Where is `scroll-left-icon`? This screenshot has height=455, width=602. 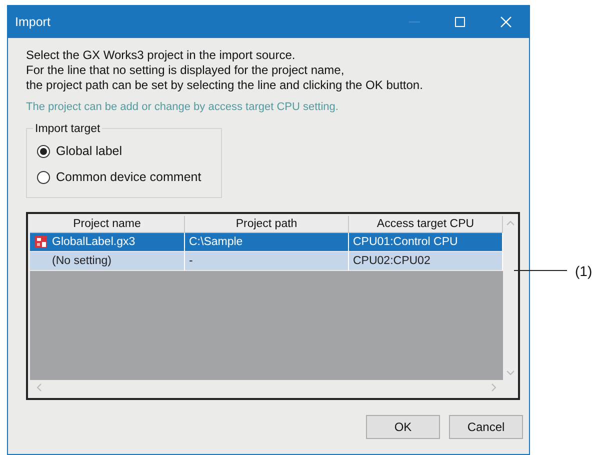 scroll-left-icon is located at coordinates (39, 387).